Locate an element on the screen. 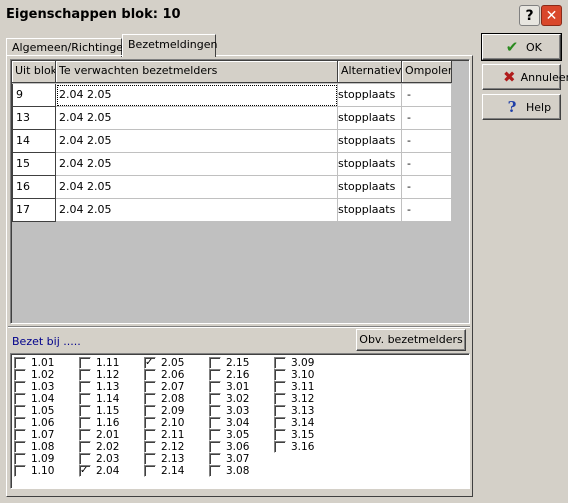  cell-uit-blok: 13 is located at coordinates (34, 118).